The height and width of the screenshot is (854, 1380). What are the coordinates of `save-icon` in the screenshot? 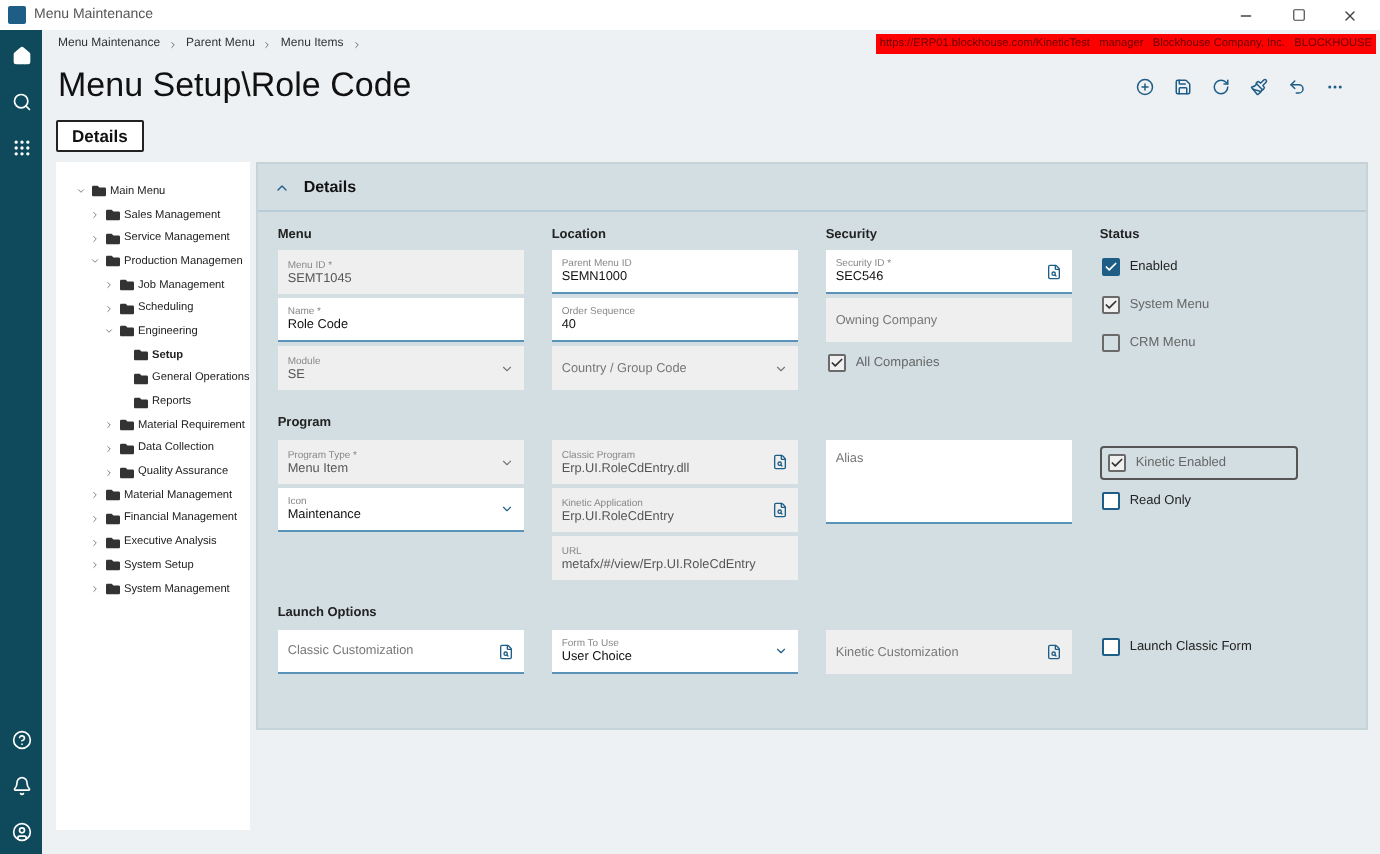 It's located at (1183, 86).